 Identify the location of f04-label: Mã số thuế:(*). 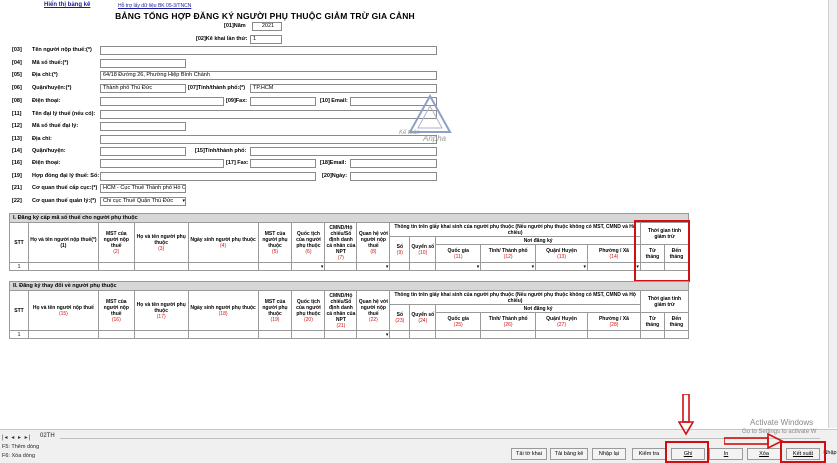
(50, 63).